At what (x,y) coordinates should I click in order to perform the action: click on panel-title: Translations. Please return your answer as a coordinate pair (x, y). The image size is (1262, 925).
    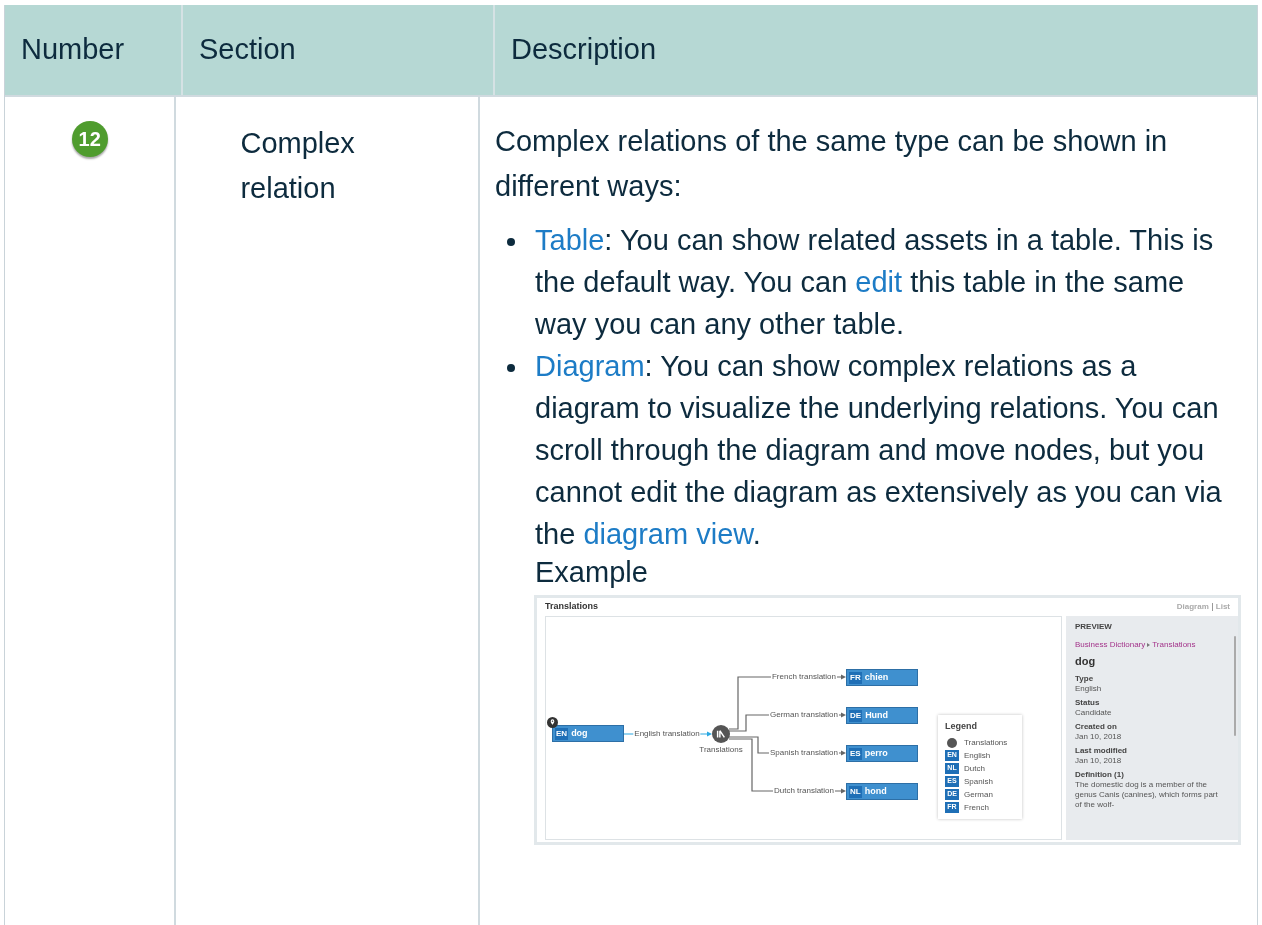
    Looking at the image, I should click on (571, 607).